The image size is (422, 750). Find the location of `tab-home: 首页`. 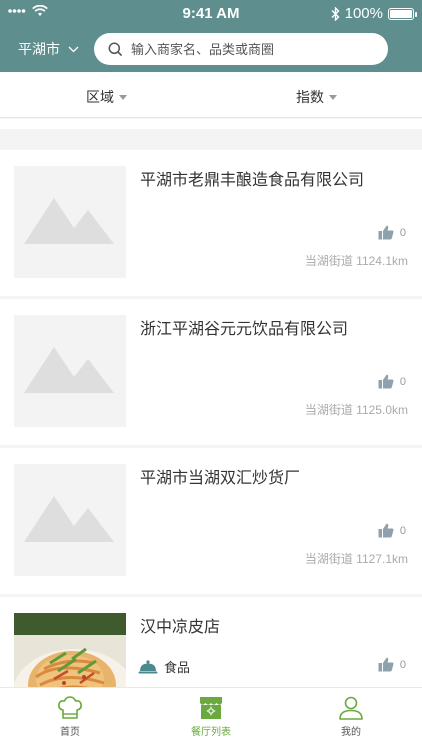

tab-home: 首页 is located at coordinates (70, 713).